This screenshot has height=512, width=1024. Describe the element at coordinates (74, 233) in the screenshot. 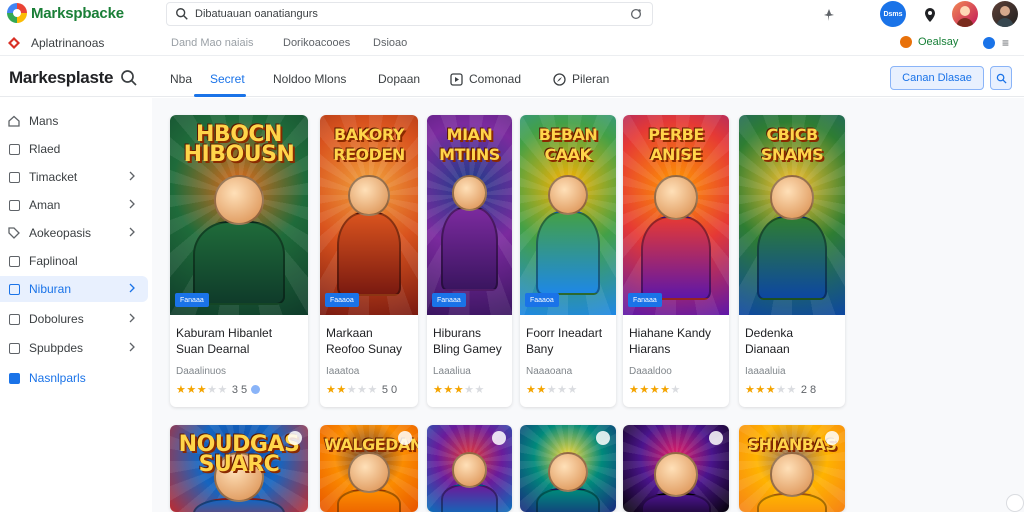

I see `sidebar-item-aokeopasis: Aokeopasis` at that location.